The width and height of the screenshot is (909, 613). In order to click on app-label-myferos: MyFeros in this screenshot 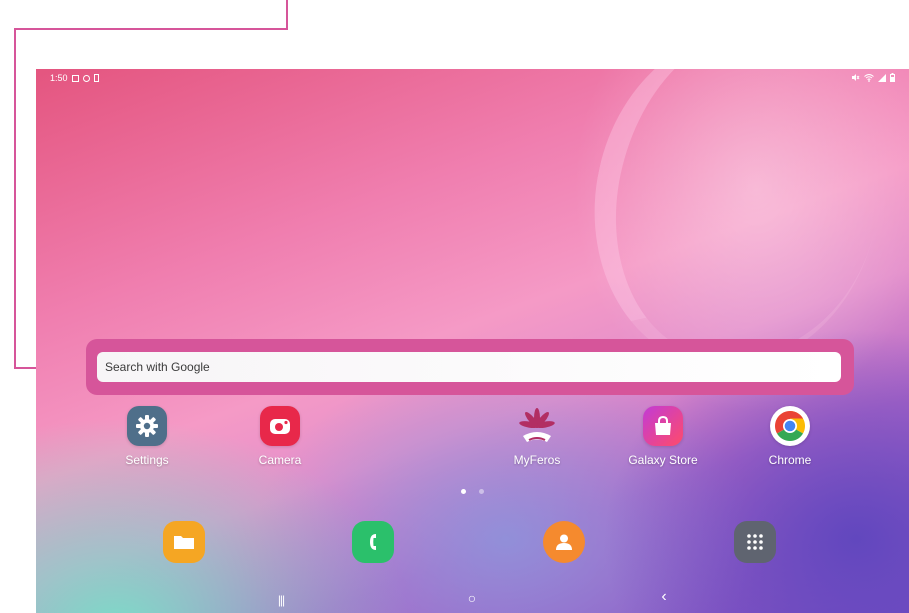, I will do `click(537, 460)`.